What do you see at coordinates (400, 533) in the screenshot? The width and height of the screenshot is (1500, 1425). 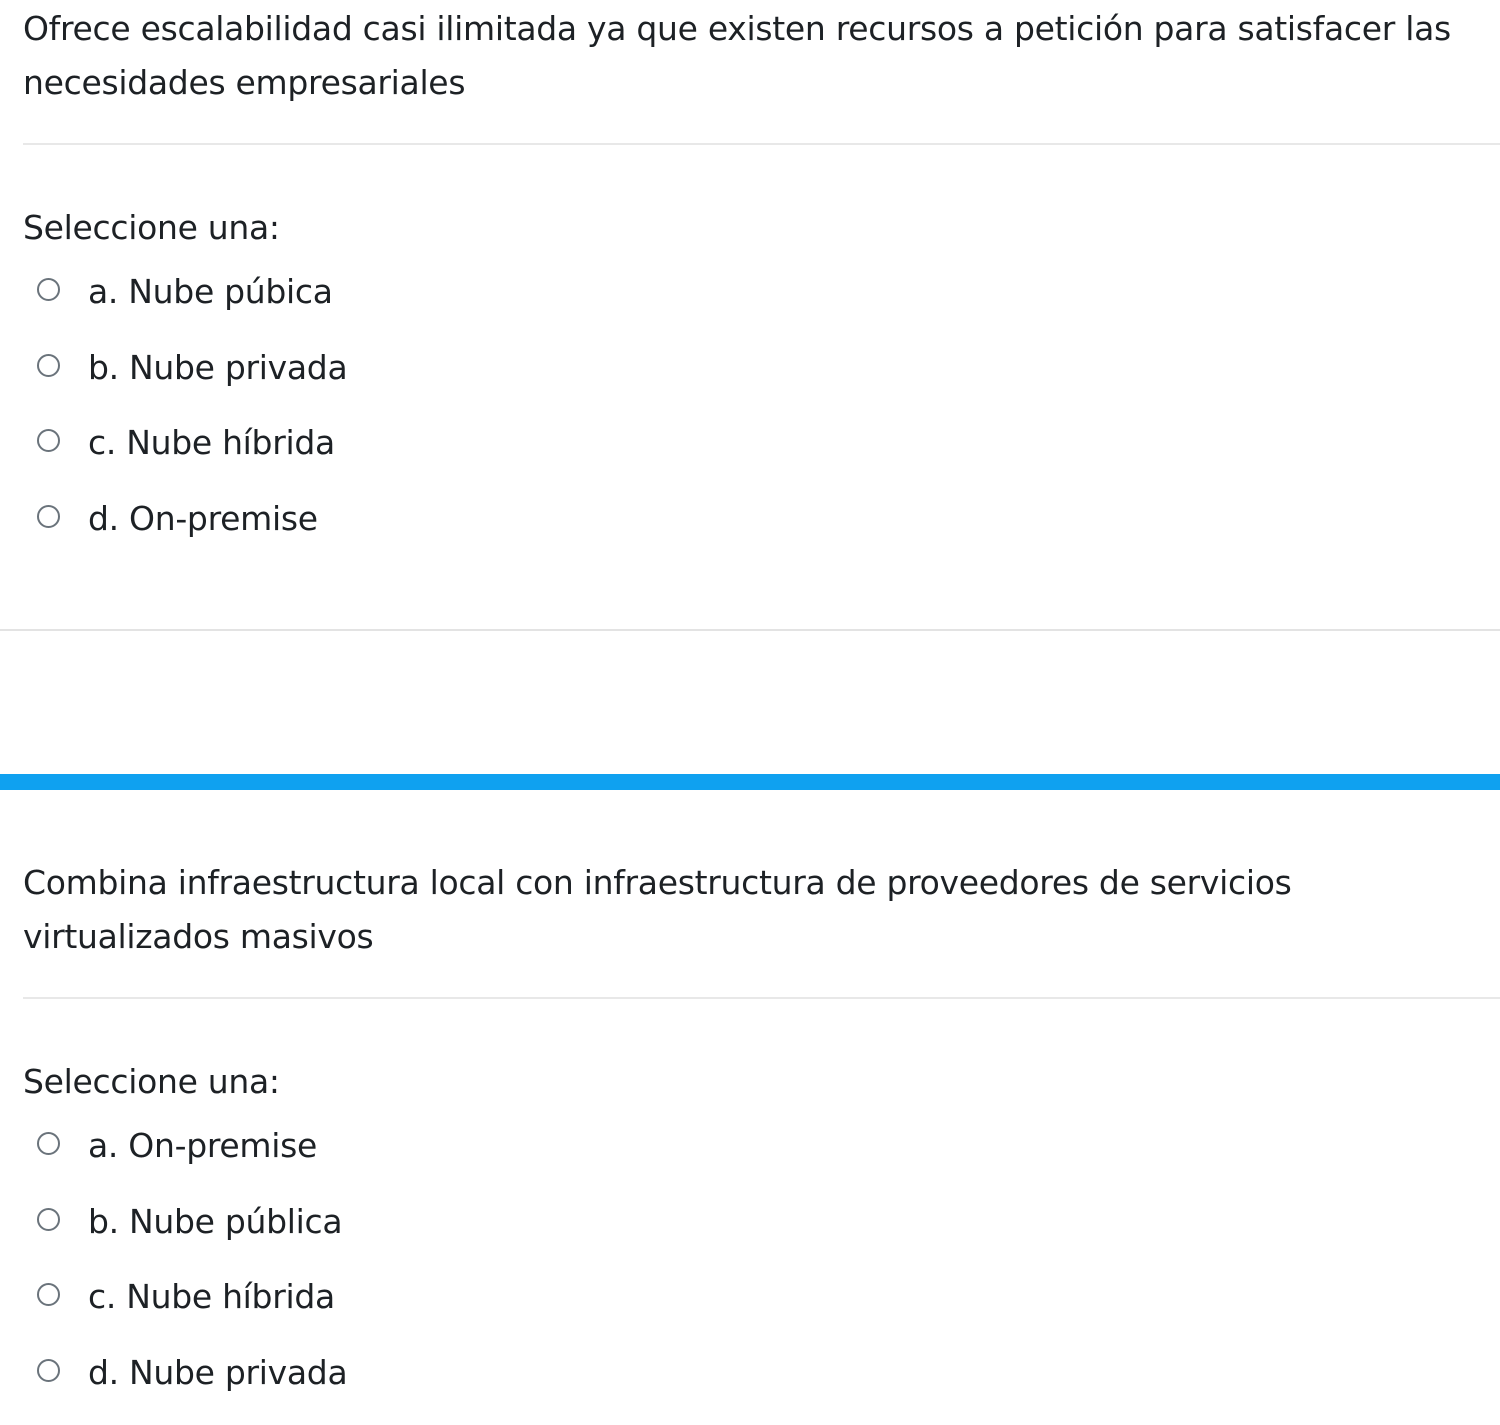 I see `answer-option-d: d. On-premise` at bounding box center [400, 533].